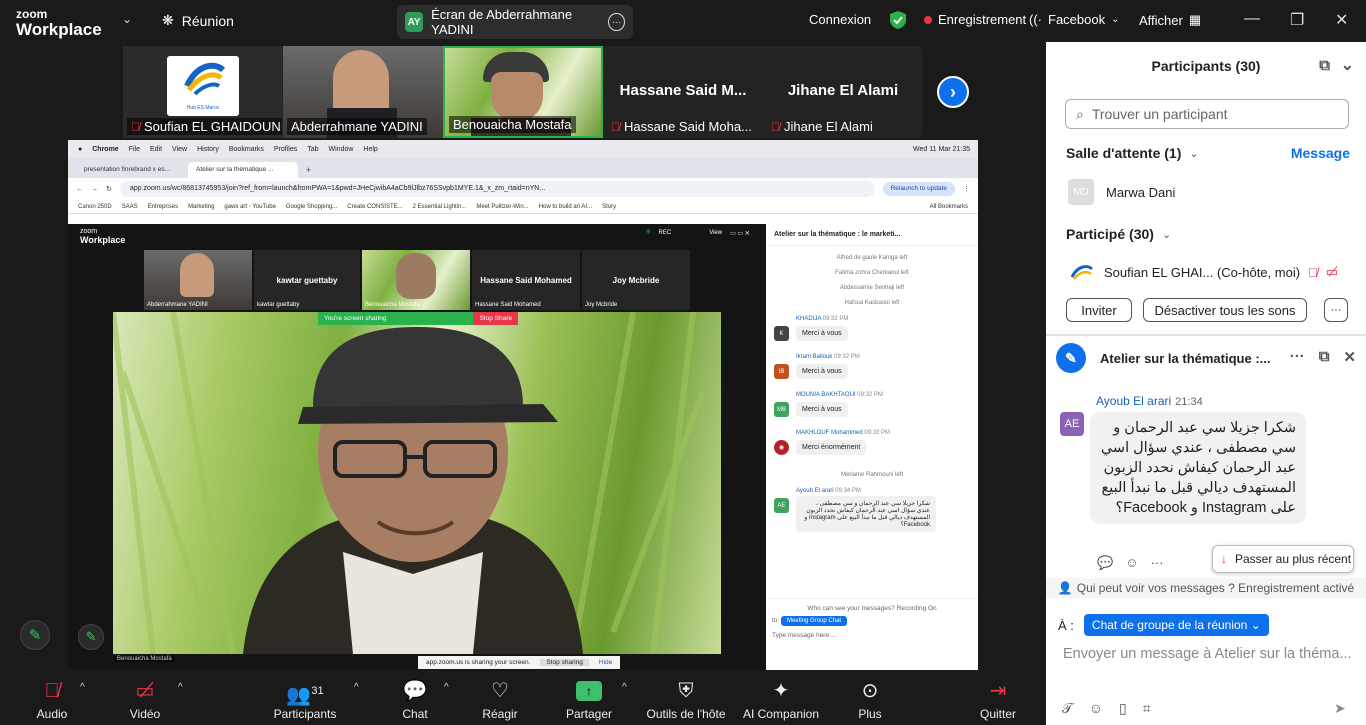  Describe the element at coordinates (1067, 708) in the screenshot. I see `format-icon: 𝒯` at that location.